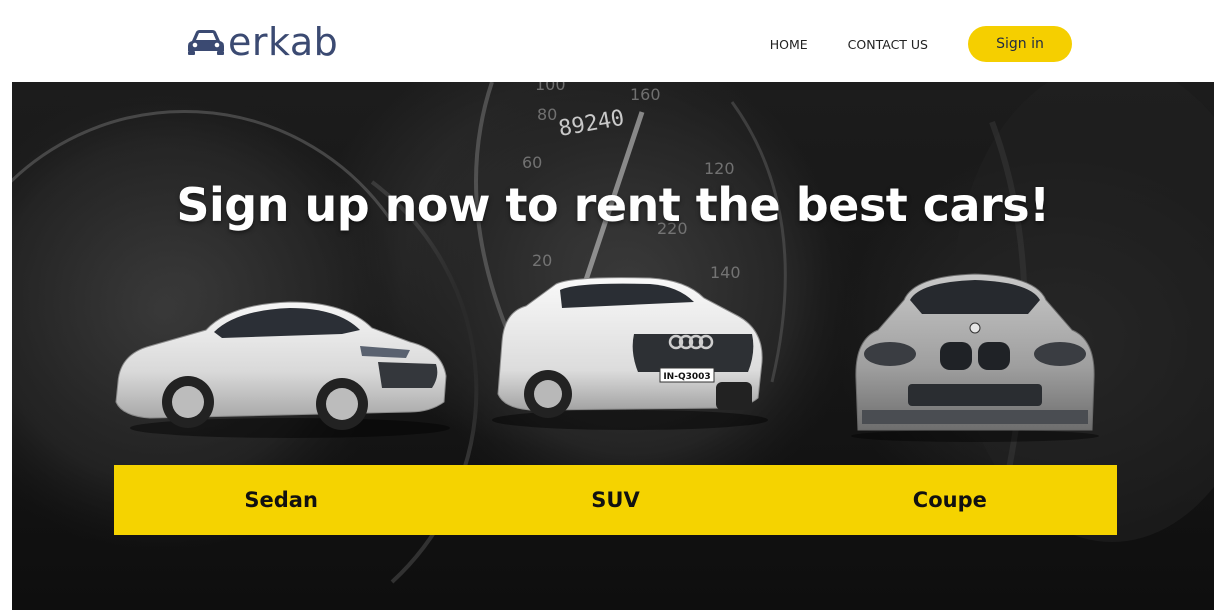 This screenshot has height=610, width=1214. What do you see at coordinates (645, 94) in the screenshot?
I see `tick-label: 160` at bounding box center [645, 94].